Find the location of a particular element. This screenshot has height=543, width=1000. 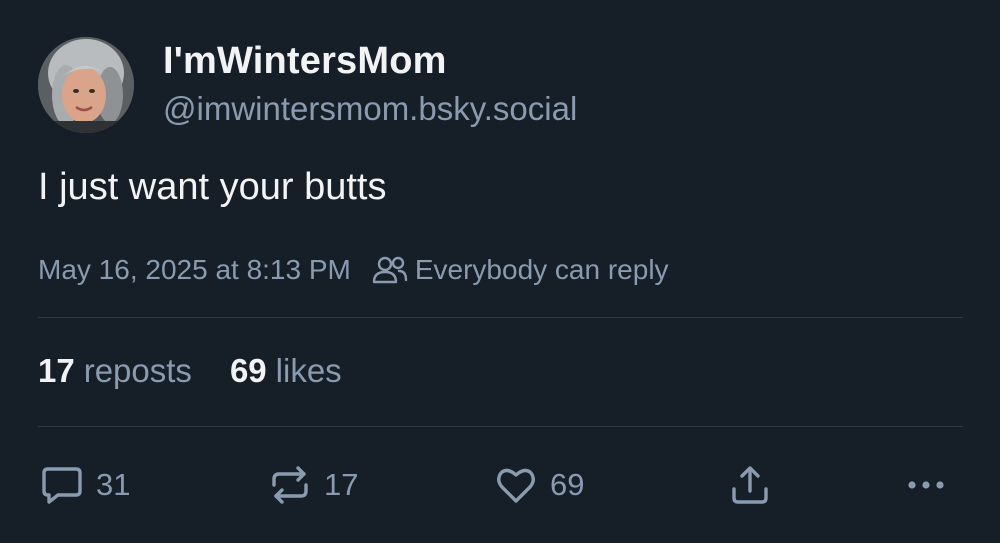

avatar is located at coordinates (86, 85).